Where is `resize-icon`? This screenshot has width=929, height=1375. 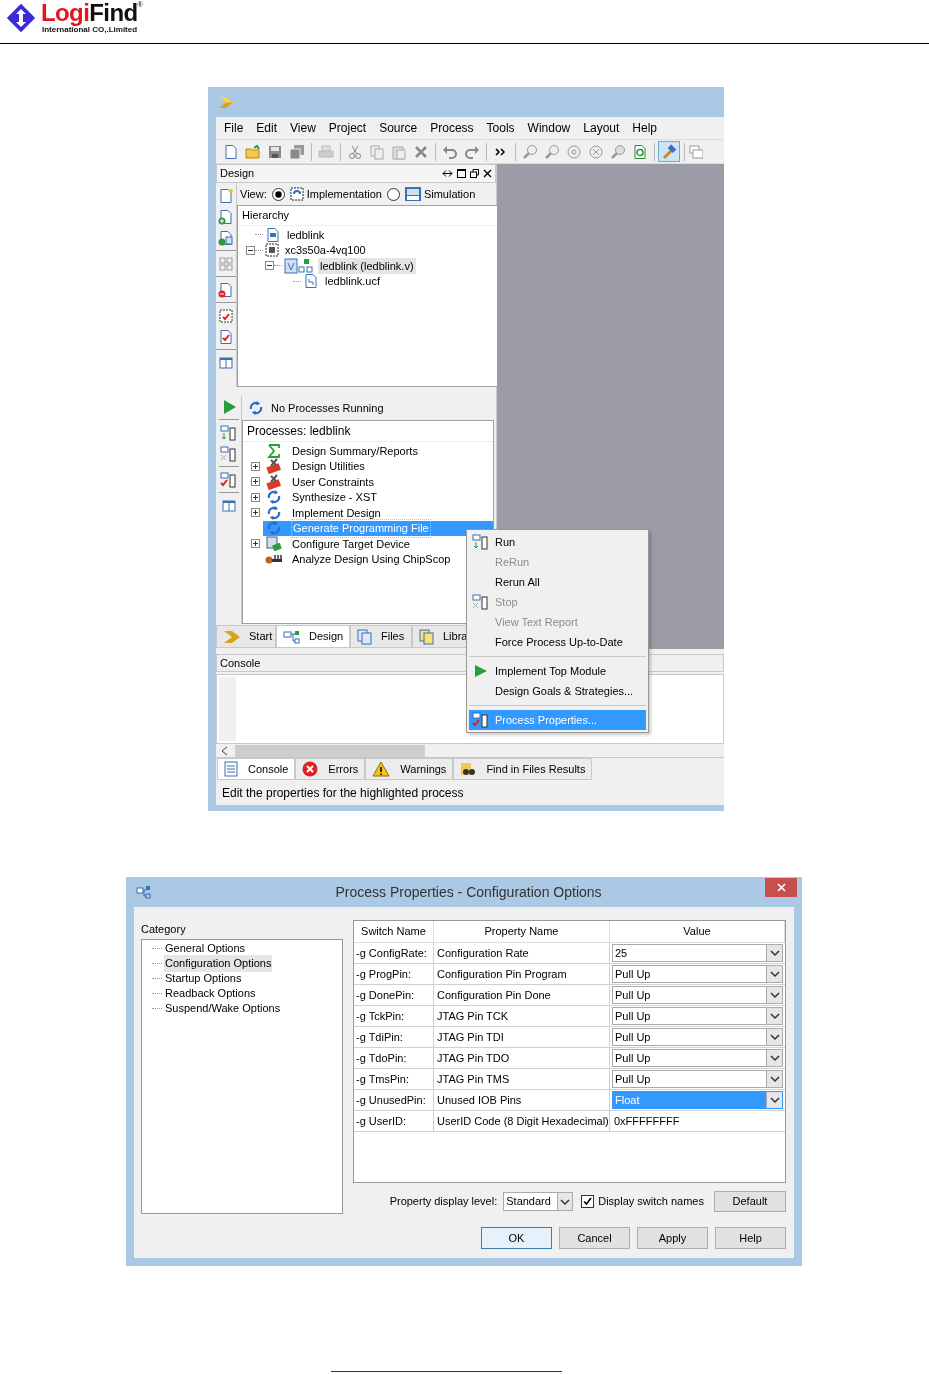 resize-icon is located at coordinates (447, 173).